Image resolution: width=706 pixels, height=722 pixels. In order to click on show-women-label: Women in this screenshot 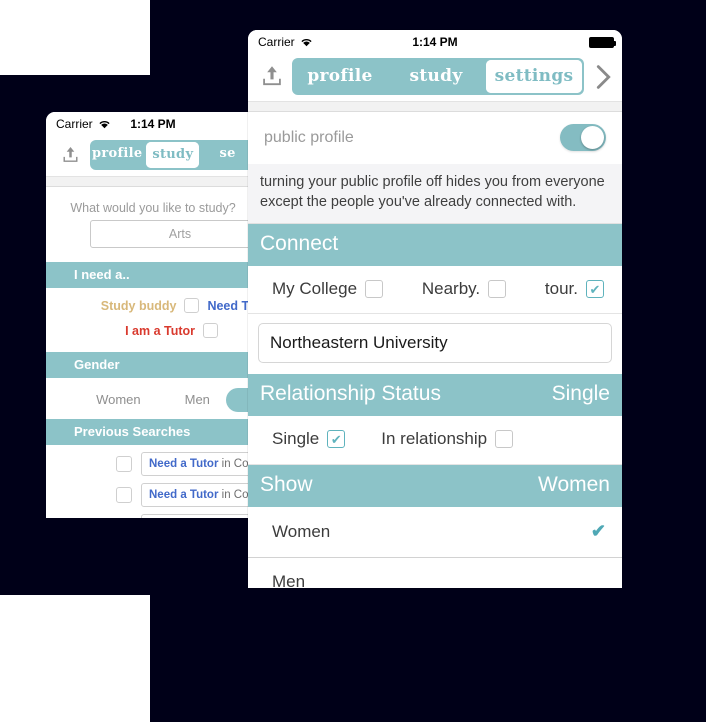, I will do `click(301, 531)`.